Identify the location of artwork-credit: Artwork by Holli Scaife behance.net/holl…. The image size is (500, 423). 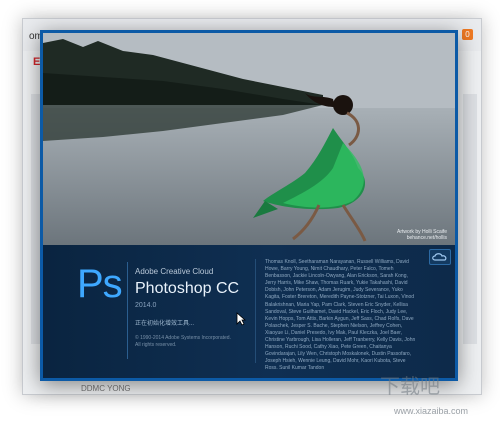
(421, 235).